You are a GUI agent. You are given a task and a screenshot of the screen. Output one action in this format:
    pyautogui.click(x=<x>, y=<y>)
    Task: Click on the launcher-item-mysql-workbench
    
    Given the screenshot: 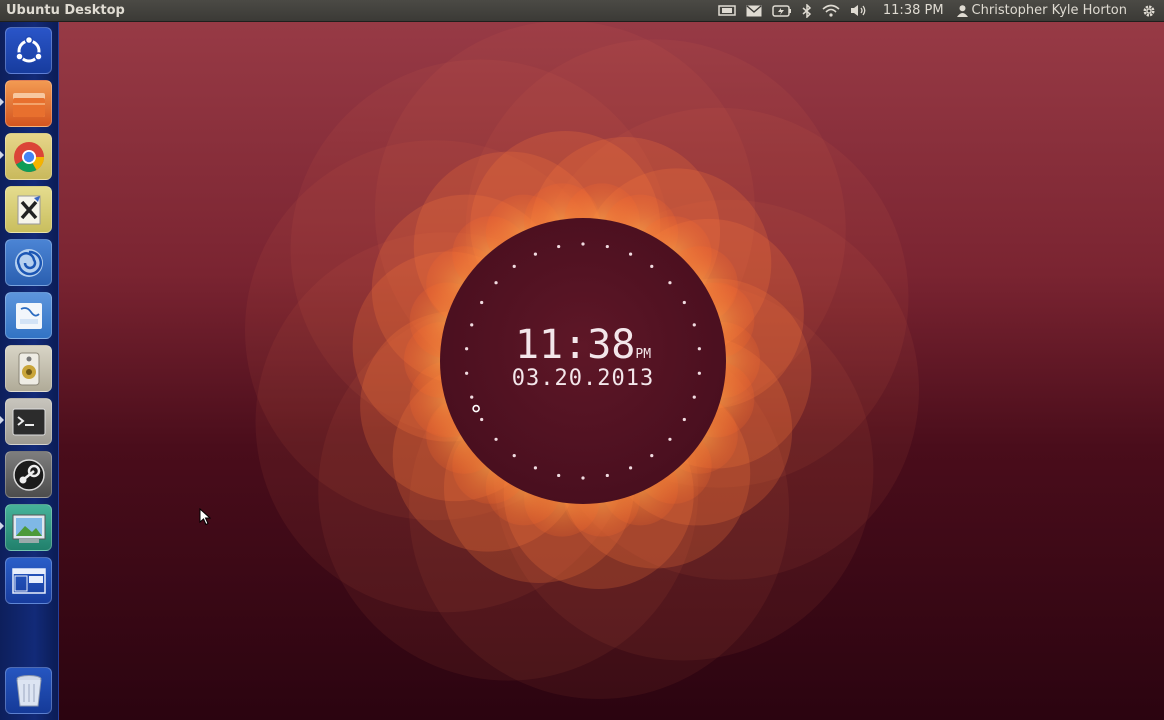 What is the action you would take?
    pyautogui.click(x=28, y=315)
    